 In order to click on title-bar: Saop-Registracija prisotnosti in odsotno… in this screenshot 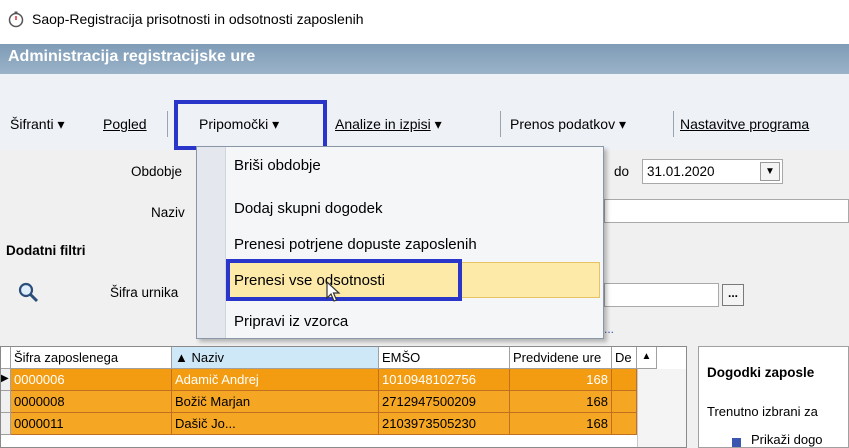, I will do `click(424, 22)`.